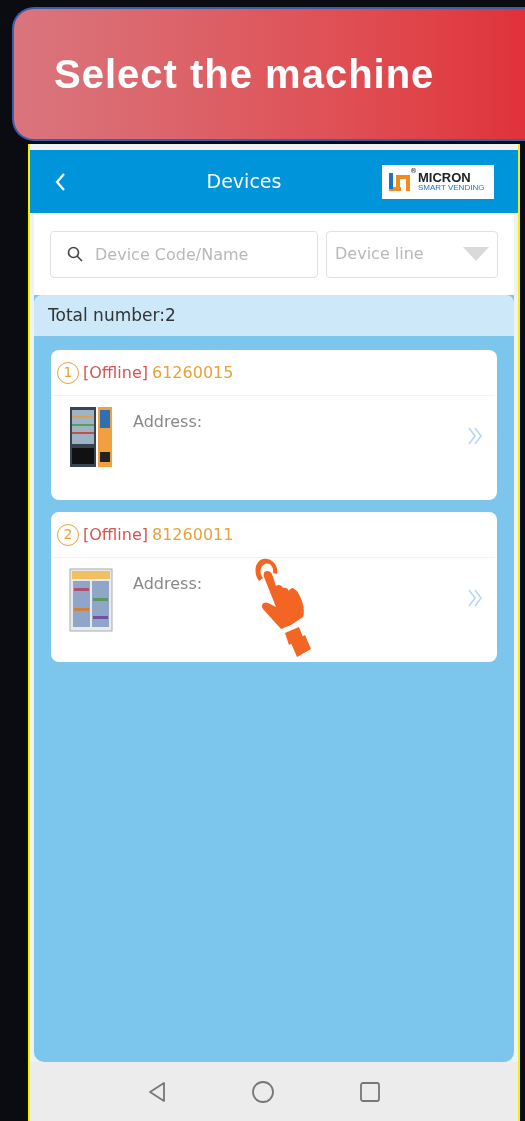 The height and width of the screenshot is (1121, 525). What do you see at coordinates (370, 1091) in the screenshot?
I see `recent-apps-icon` at bounding box center [370, 1091].